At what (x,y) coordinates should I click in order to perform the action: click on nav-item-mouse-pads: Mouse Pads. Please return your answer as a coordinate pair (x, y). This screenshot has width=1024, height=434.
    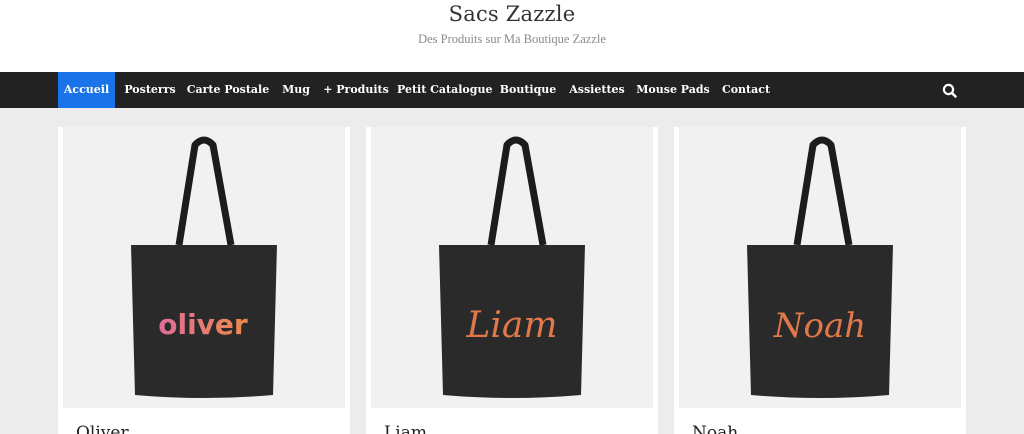
    Looking at the image, I should click on (673, 90).